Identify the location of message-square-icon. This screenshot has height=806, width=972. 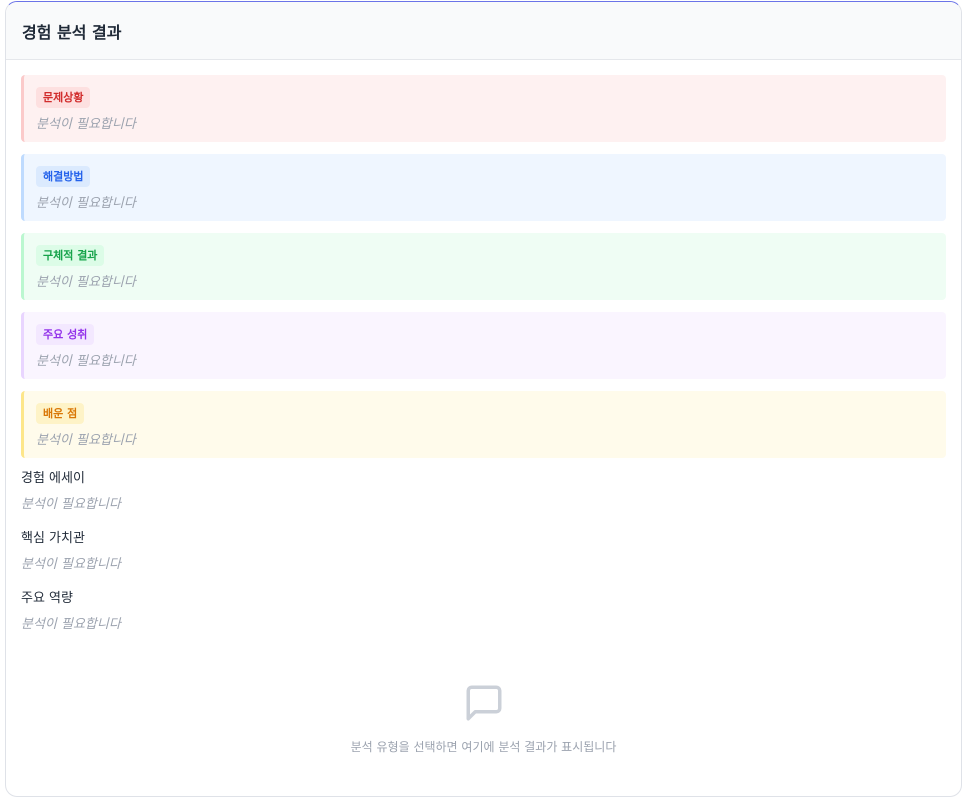
(483, 703).